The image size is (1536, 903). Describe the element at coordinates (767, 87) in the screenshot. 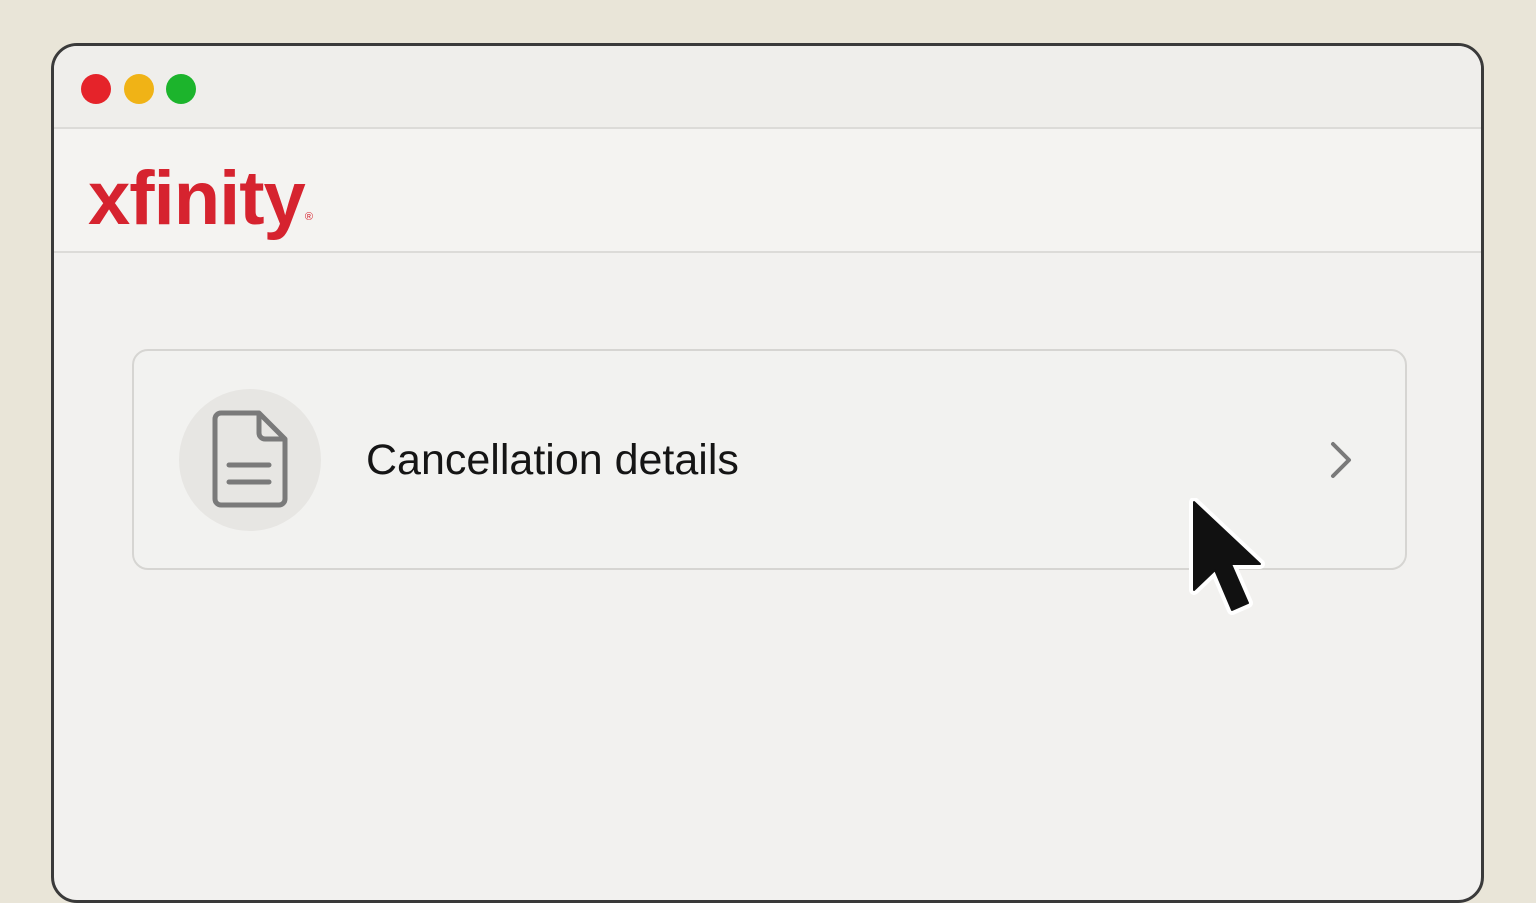

I see `window-titlebar` at that location.